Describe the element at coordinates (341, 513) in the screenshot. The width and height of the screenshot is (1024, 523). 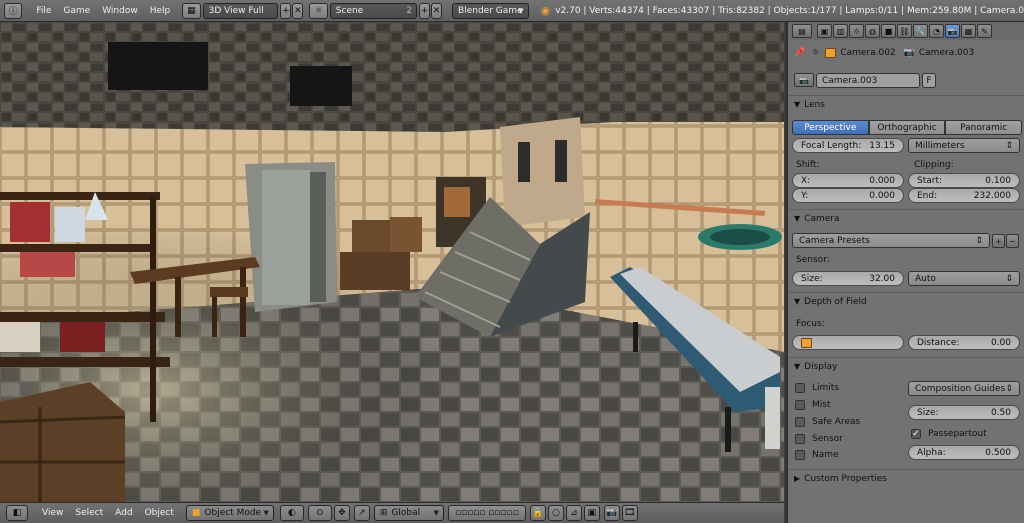
I see `manipulator-icon: ✥` at that location.